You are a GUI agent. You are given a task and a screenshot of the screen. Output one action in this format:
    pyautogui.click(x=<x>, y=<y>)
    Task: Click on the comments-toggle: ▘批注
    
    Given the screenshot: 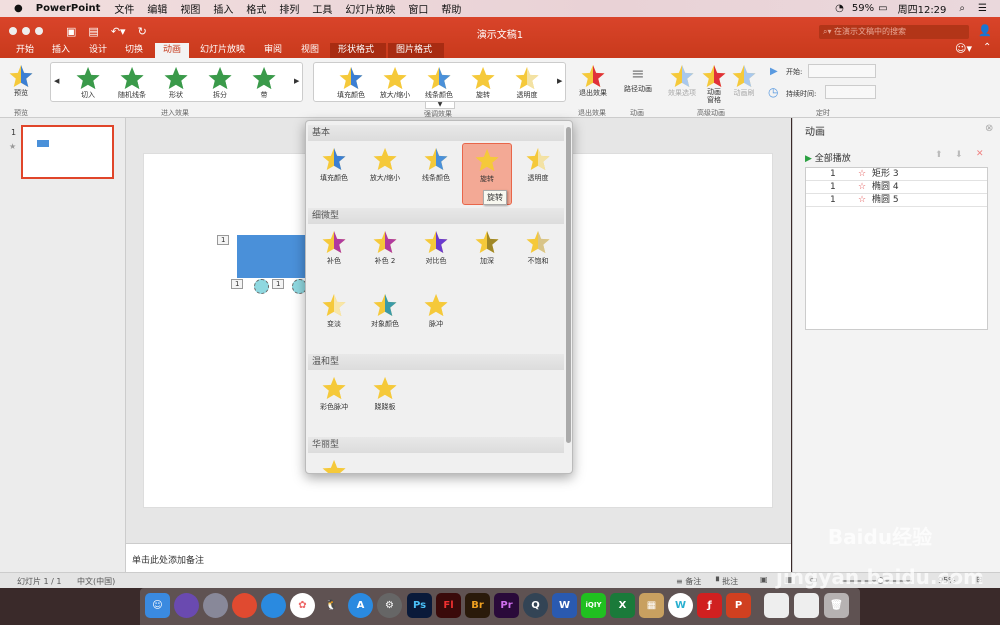 What is the action you would take?
    pyautogui.click(x=727, y=581)
    